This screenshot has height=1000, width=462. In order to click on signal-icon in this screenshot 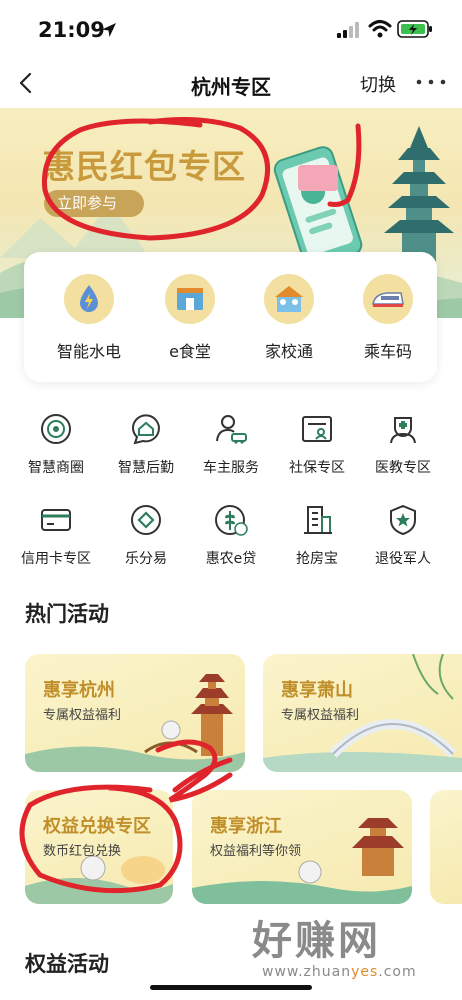, I will do `click(348, 30)`.